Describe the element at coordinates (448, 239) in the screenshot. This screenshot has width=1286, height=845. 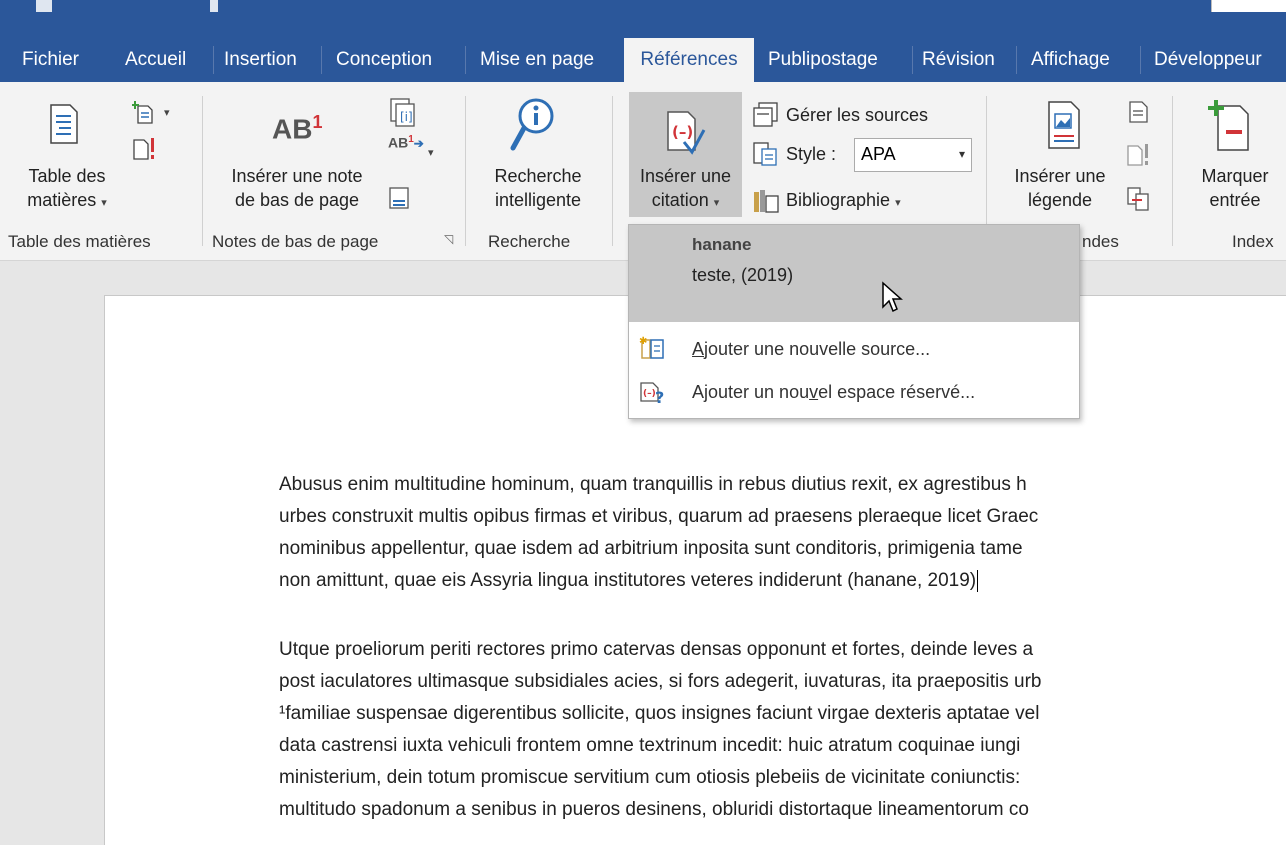
I see `dialog-launcher-icon: ◹` at that location.